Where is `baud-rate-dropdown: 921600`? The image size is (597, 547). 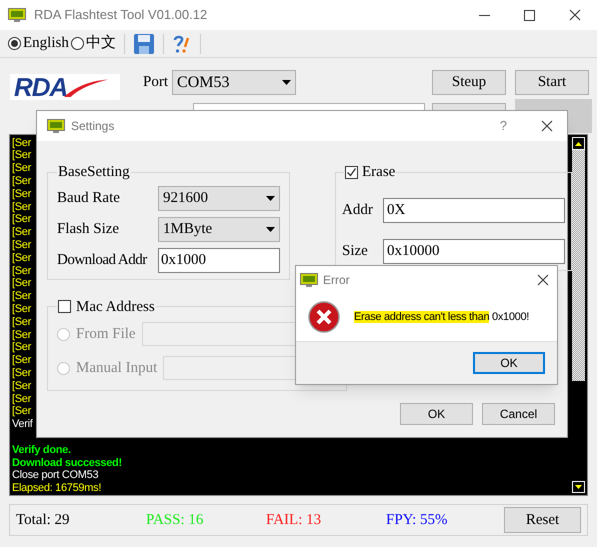 baud-rate-dropdown: 921600 is located at coordinates (219, 198).